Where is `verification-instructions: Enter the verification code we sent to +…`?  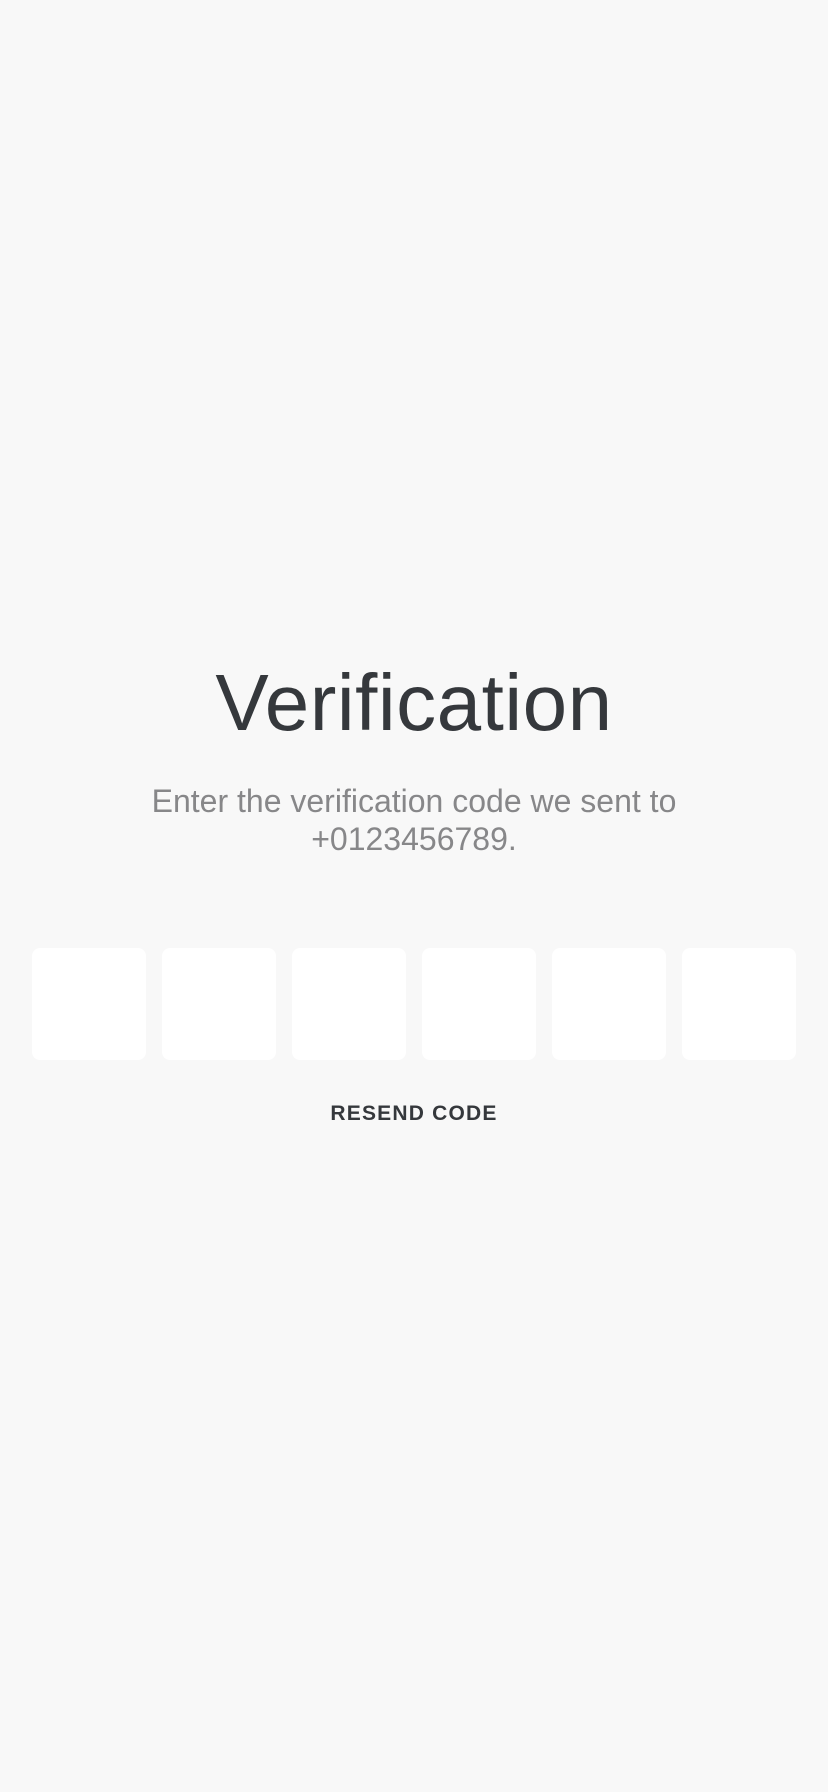 verification-instructions: Enter the verification code we sent to +… is located at coordinates (414, 820).